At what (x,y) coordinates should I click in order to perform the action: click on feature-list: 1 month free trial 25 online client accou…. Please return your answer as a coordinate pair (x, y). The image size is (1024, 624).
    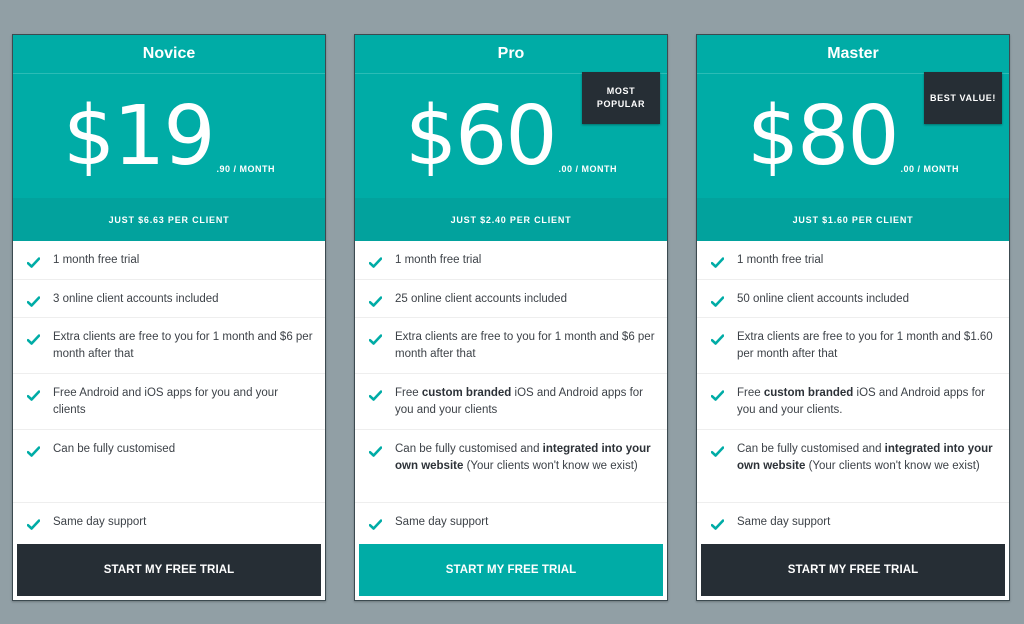
    Looking at the image, I should click on (511, 392).